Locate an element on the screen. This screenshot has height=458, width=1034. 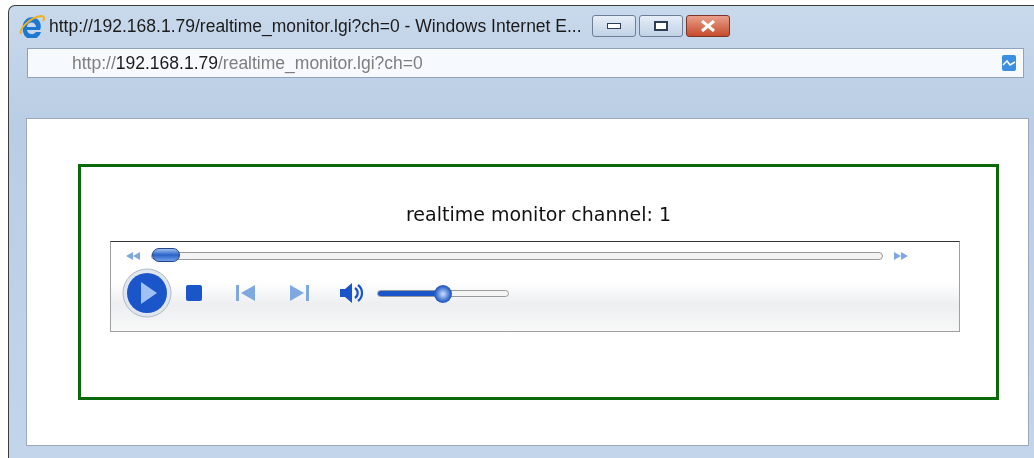
maximize-button is located at coordinates (660, 26).